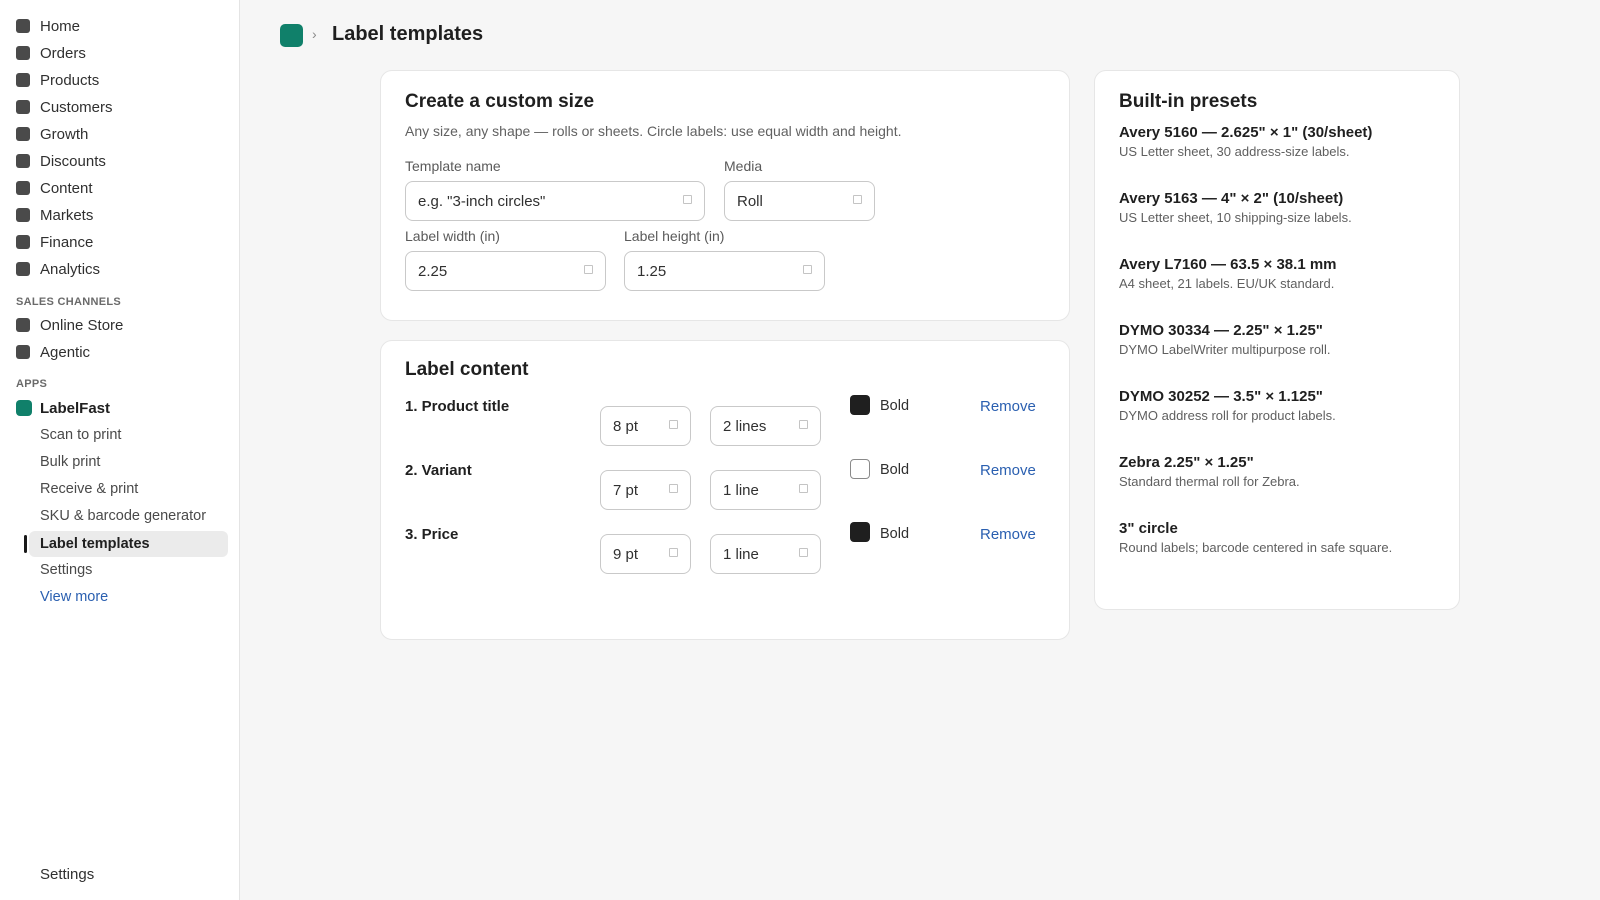 The image size is (1600, 900). What do you see at coordinates (64, 107) in the screenshot?
I see `sidebar-item-customers: Customers` at bounding box center [64, 107].